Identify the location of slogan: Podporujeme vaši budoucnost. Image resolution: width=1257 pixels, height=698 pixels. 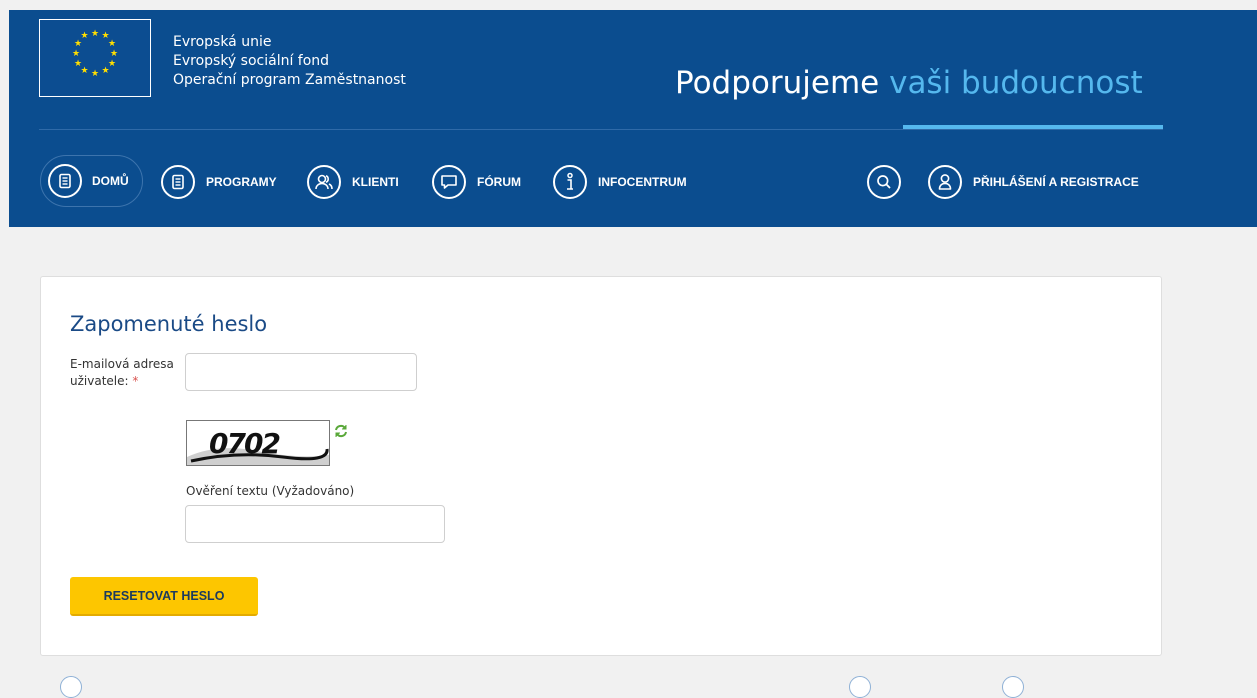
(909, 83).